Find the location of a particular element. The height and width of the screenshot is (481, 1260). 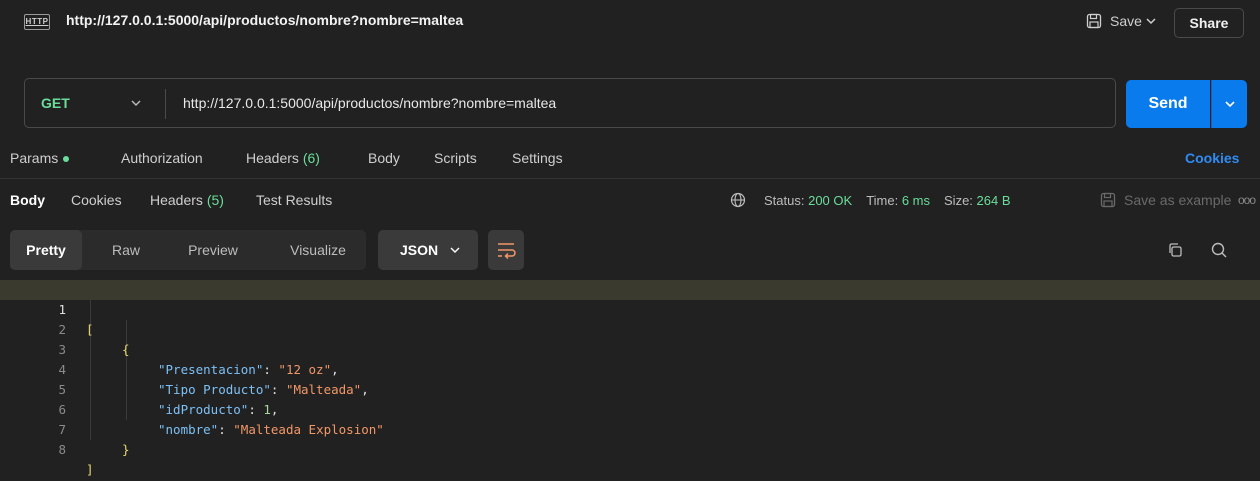

send-options-button is located at coordinates (1229, 104).